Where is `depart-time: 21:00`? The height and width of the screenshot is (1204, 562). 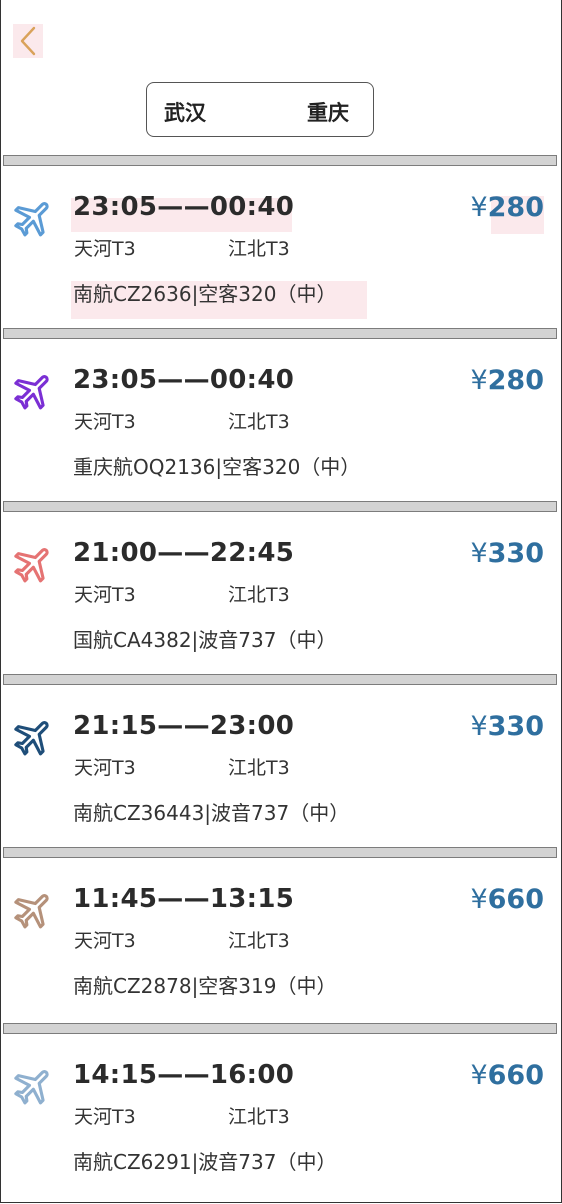
depart-time: 21:00 is located at coordinates (115, 553).